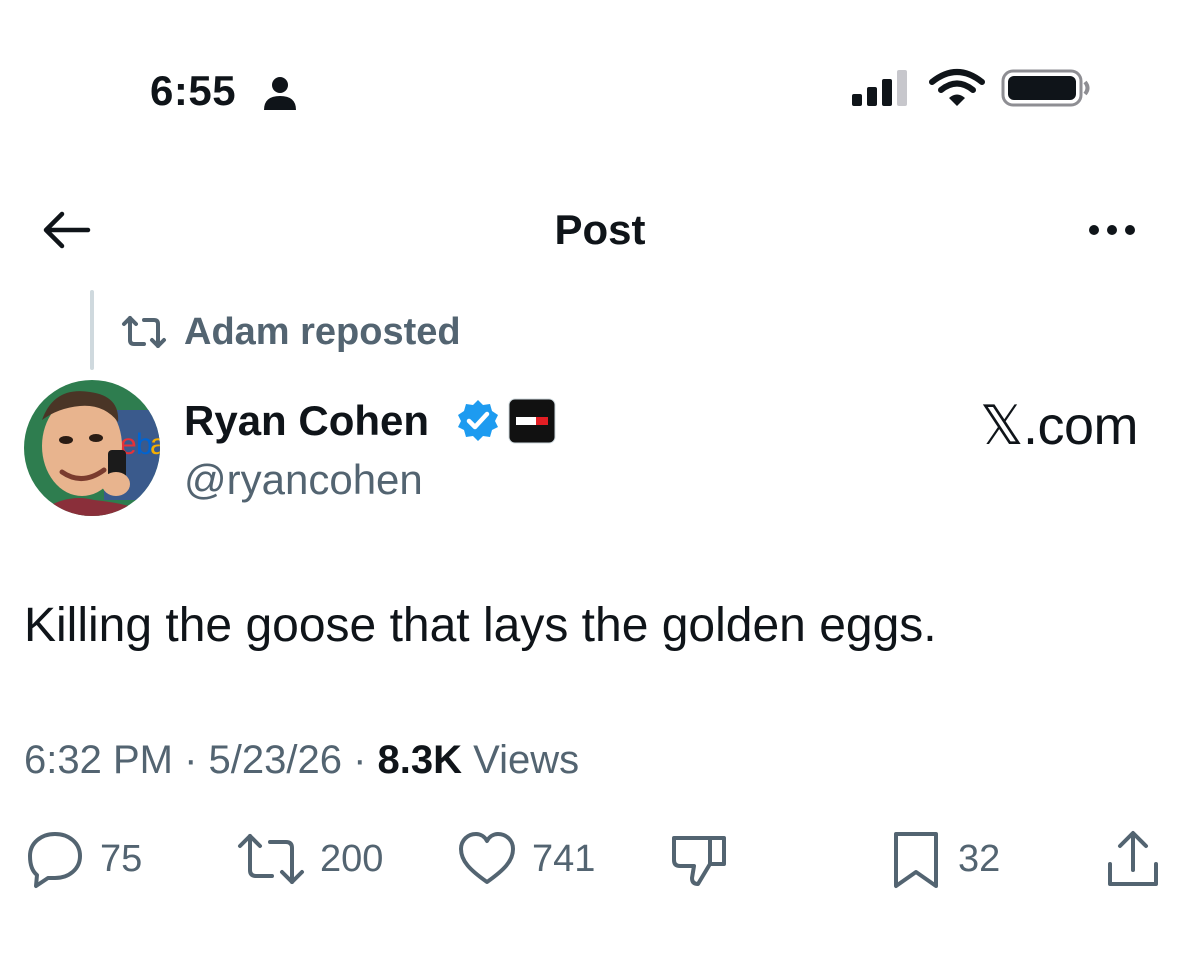 The width and height of the screenshot is (1200, 968). I want to click on svg-text: a, so click(155, 444).